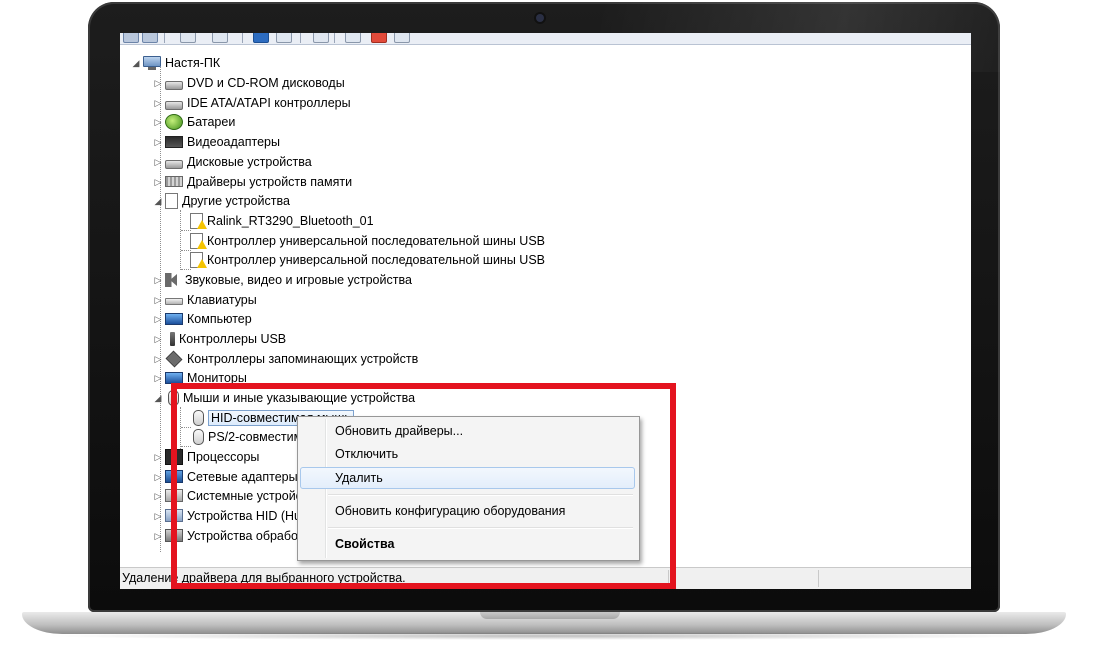  What do you see at coordinates (219, 318) in the screenshot?
I see `tree-item-label: Компьютер` at bounding box center [219, 318].